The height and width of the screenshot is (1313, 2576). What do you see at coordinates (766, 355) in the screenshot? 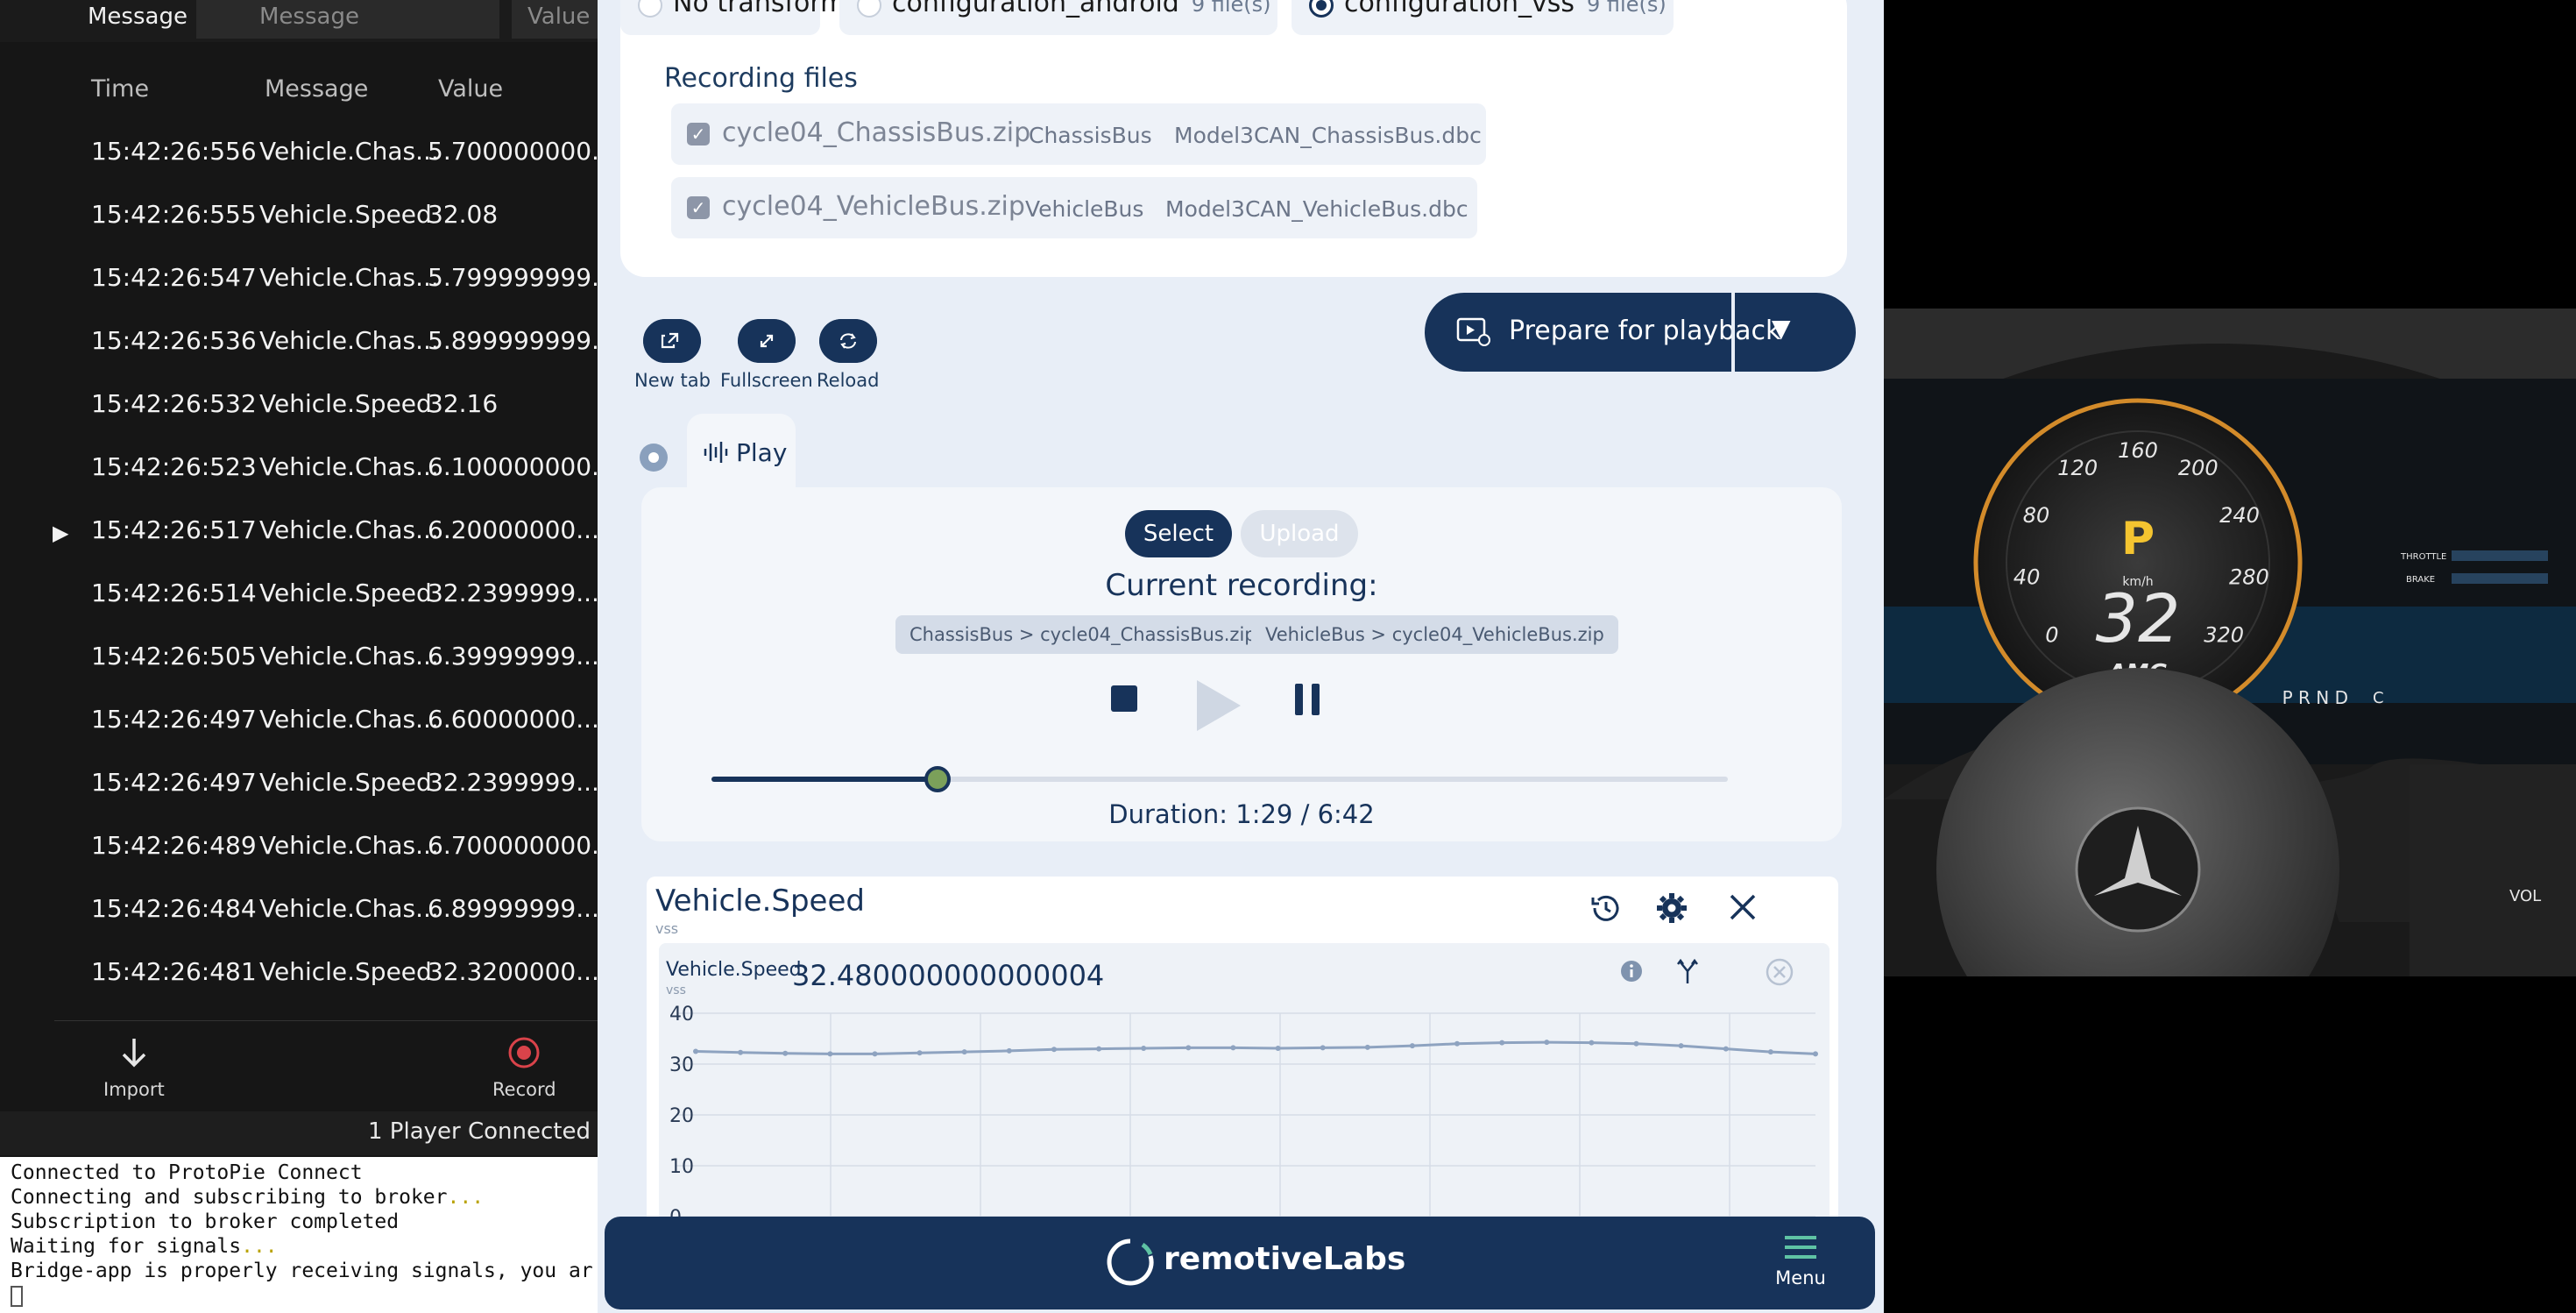
I see `fullscreen-button: Fullscreen` at bounding box center [766, 355].